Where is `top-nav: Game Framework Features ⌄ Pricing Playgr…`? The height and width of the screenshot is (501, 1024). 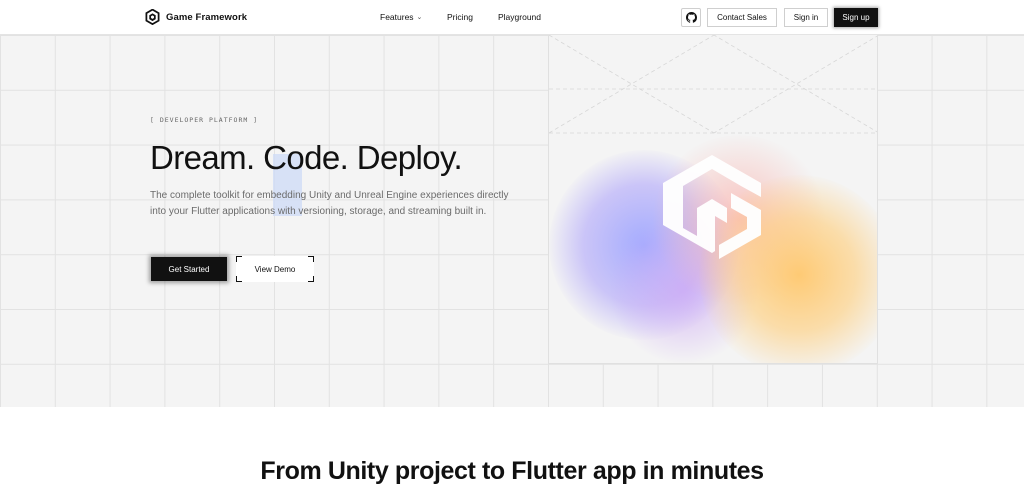
top-nav: Game Framework Features ⌄ Pricing Playgr… is located at coordinates (512, 17).